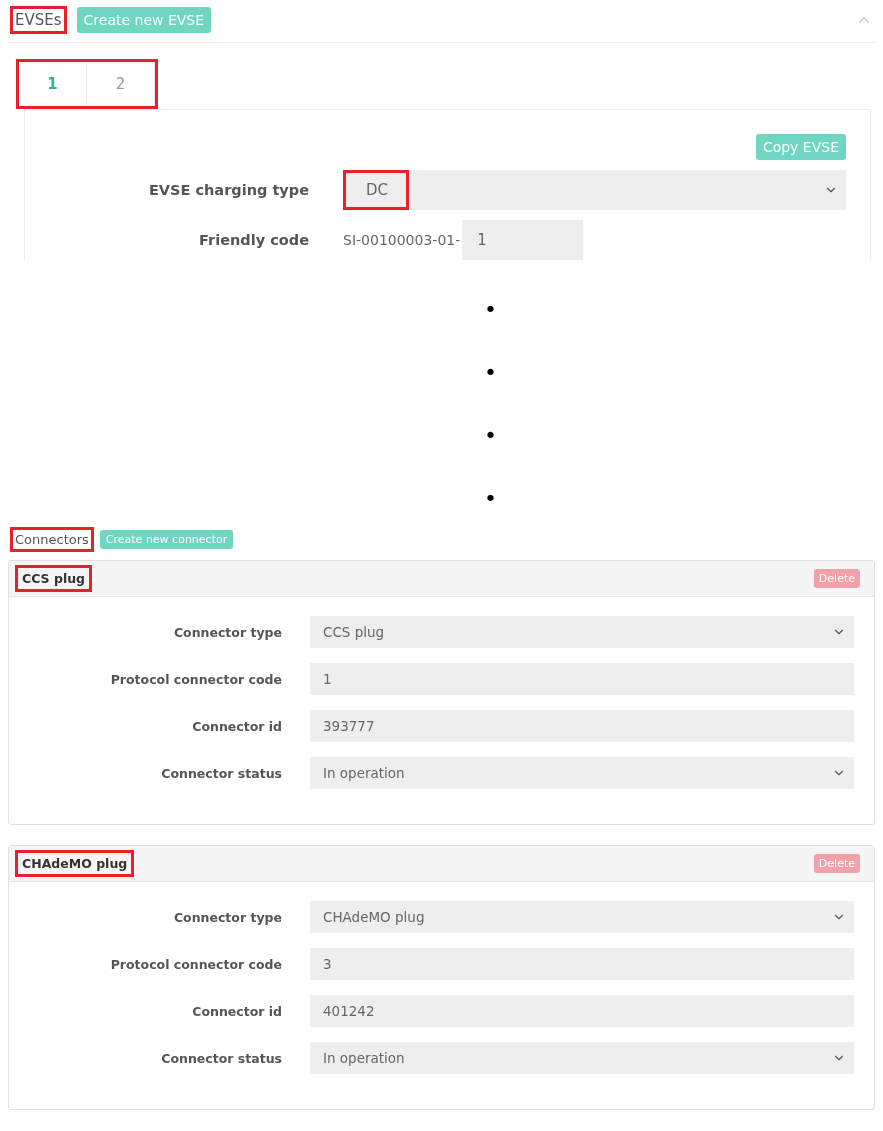 This screenshot has width=883, height=1131. What do you see at coordinates (253, 240) in the screenshot?
I see `field-label: Friendly code` at bounding box center [253, 240].